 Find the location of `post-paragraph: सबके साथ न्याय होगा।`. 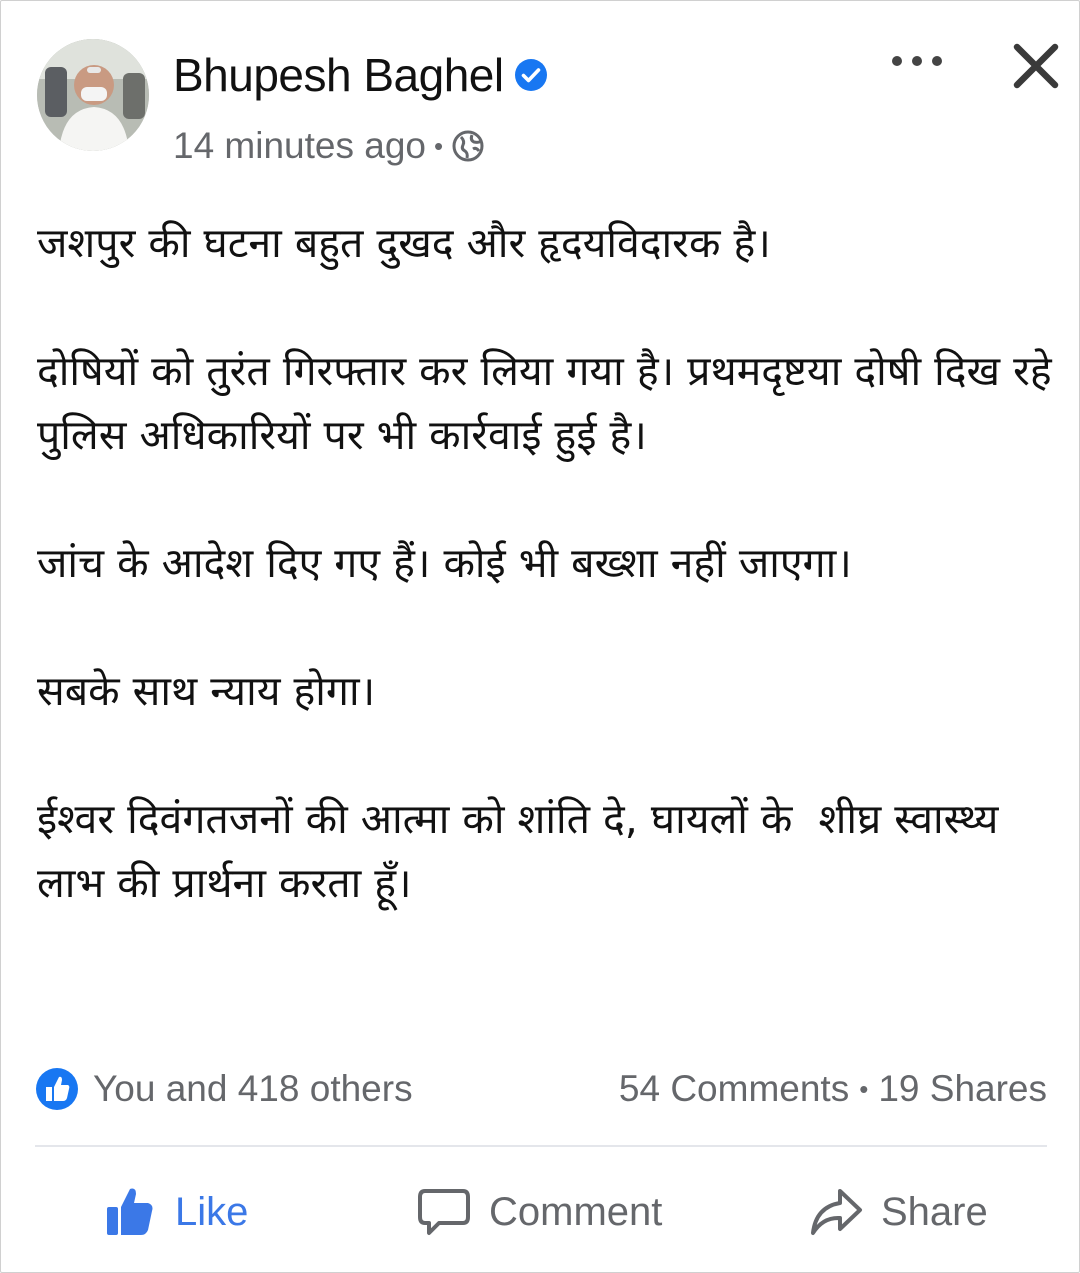

post-paragraph: सबके साथ न्याय होगा। is located at coordinates (206, 691).